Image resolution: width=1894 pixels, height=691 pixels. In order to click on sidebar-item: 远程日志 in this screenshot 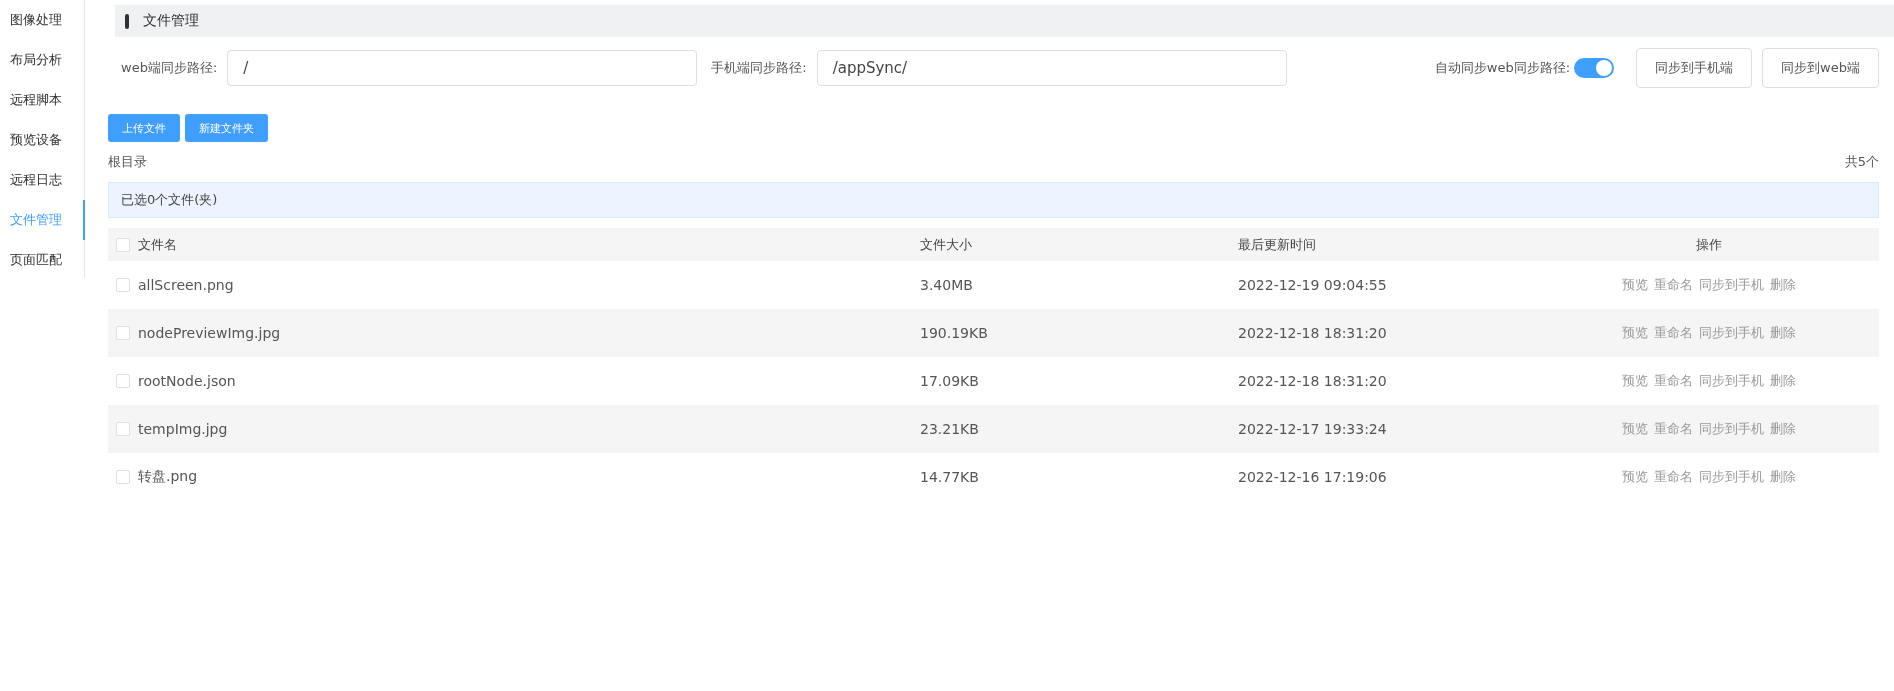, I will do `click(42, 180)`.